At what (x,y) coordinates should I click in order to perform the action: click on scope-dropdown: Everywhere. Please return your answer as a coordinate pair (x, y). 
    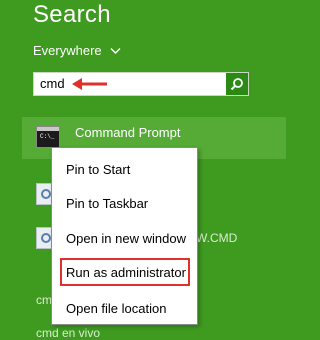
    Looking at the image, I should click on (77, 50).